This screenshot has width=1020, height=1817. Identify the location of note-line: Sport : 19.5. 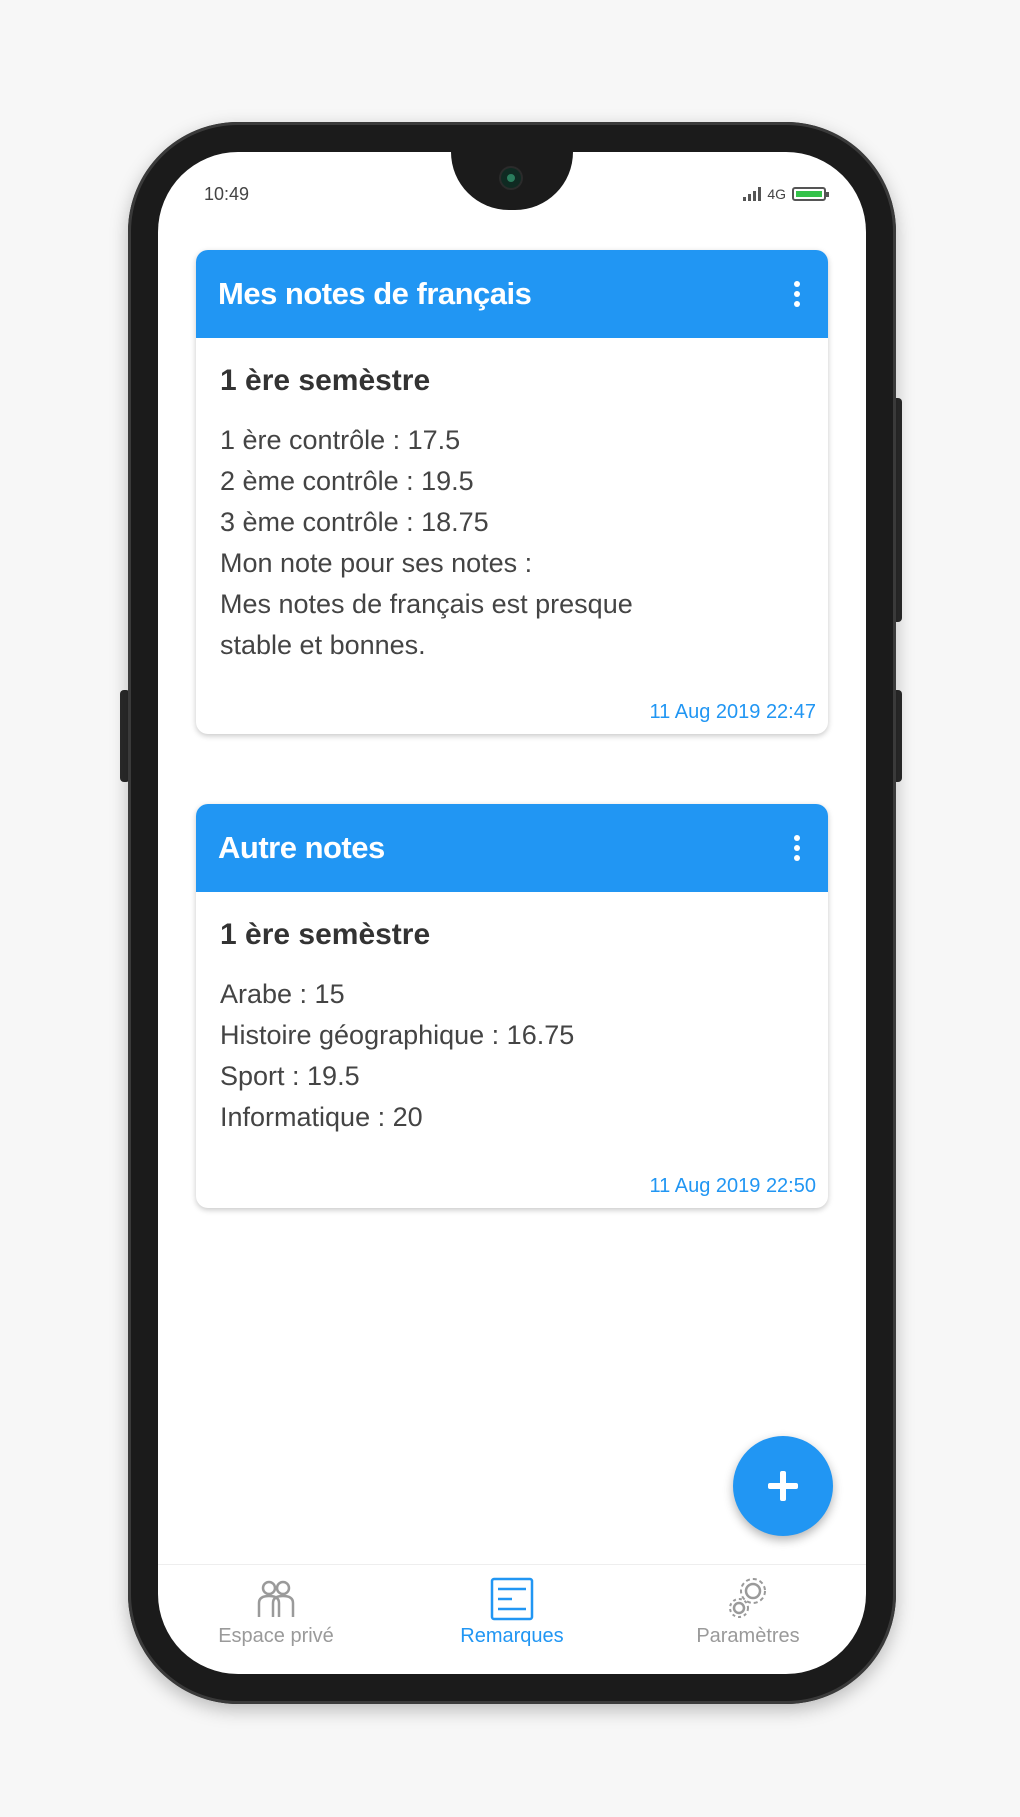
(290, 1076).